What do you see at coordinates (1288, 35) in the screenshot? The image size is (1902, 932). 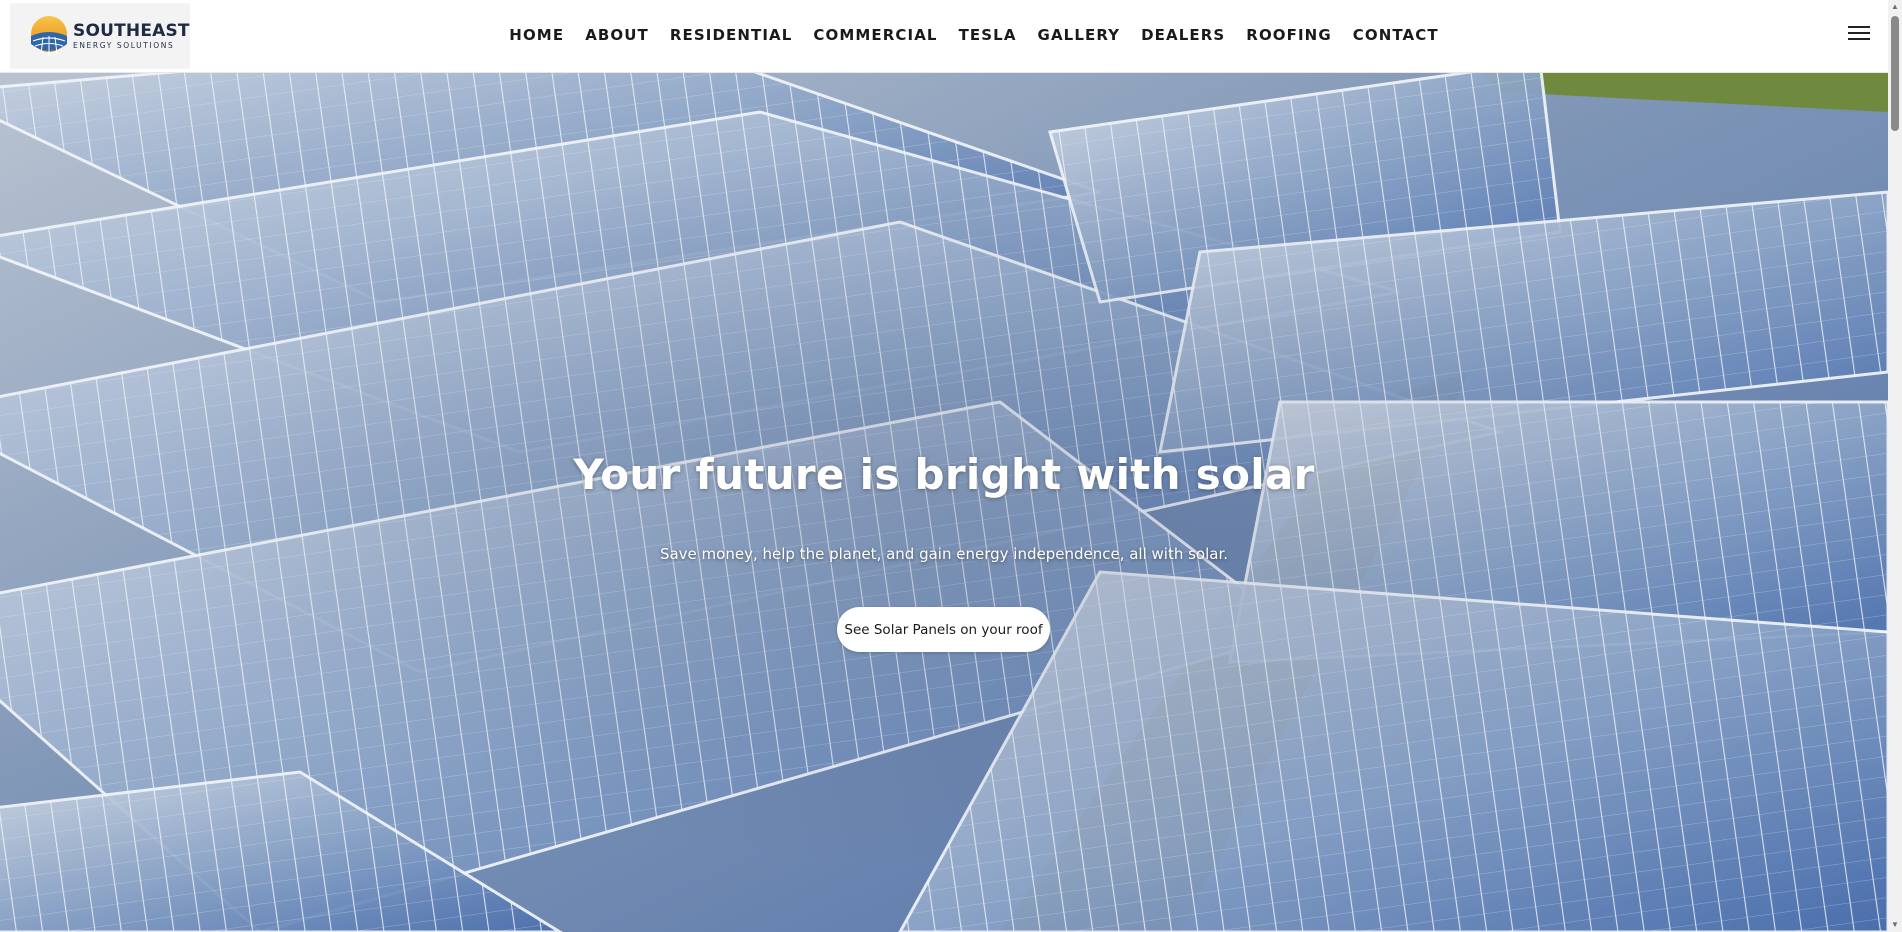 I see `nav-roofing: ROOFING` at bounding box center [1288, 35].